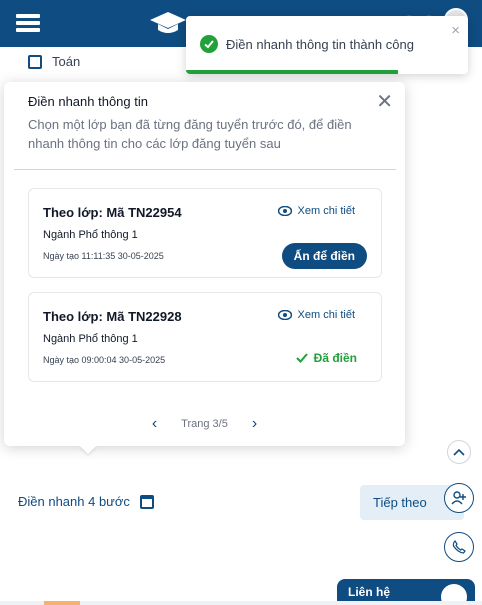  I want to click on subject-checkbox, so click(35, 61).